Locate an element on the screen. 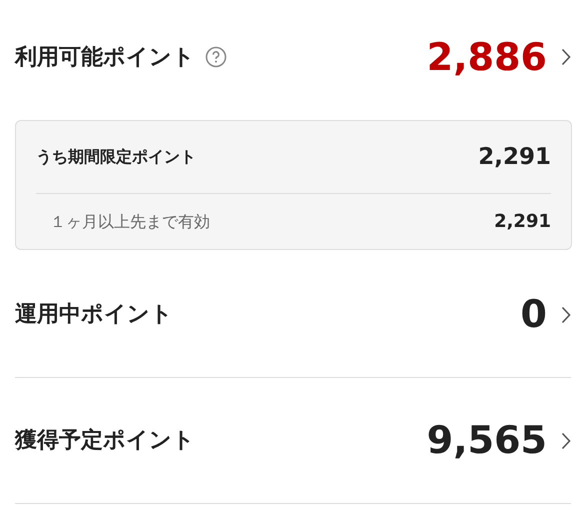  limited-points-label: うち期間限定ポイント is located at coordinates (116, 157).